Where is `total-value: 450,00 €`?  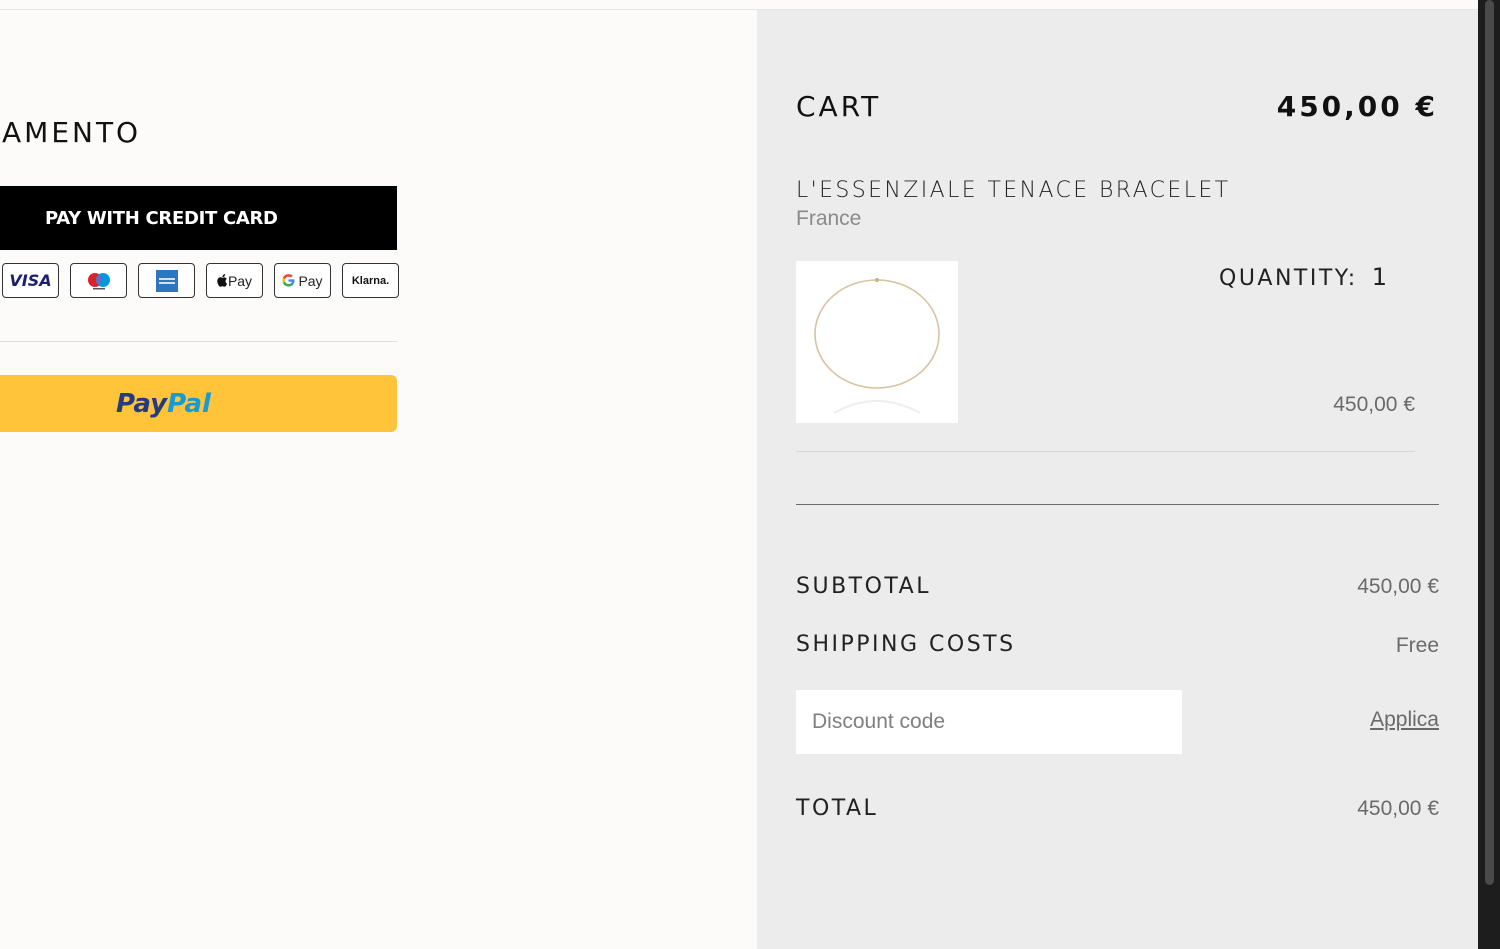 total-value: 450,00 € is located at coordinates (1398, 808).